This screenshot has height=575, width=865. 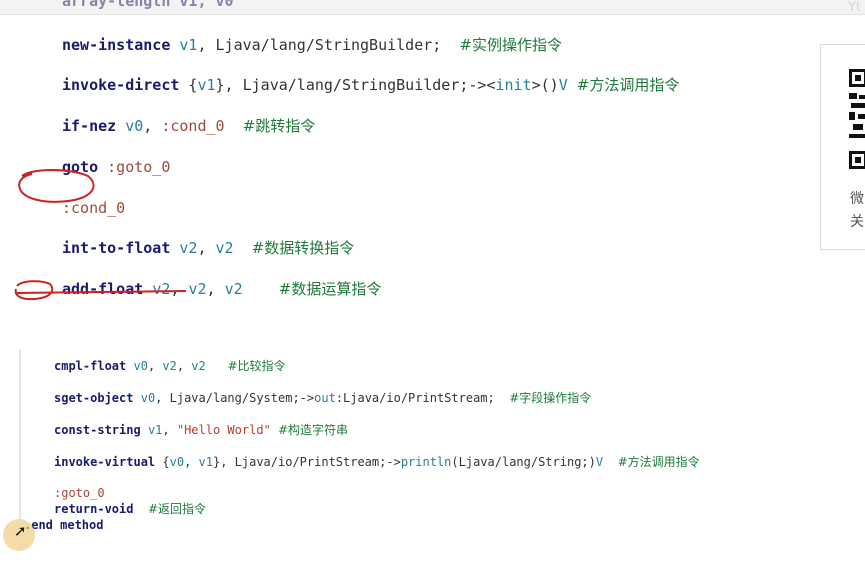 I want to click on code-line-cmpl-float: cmpl-float v0, v2, v2 #比较指令, so click(x=170, y=366).